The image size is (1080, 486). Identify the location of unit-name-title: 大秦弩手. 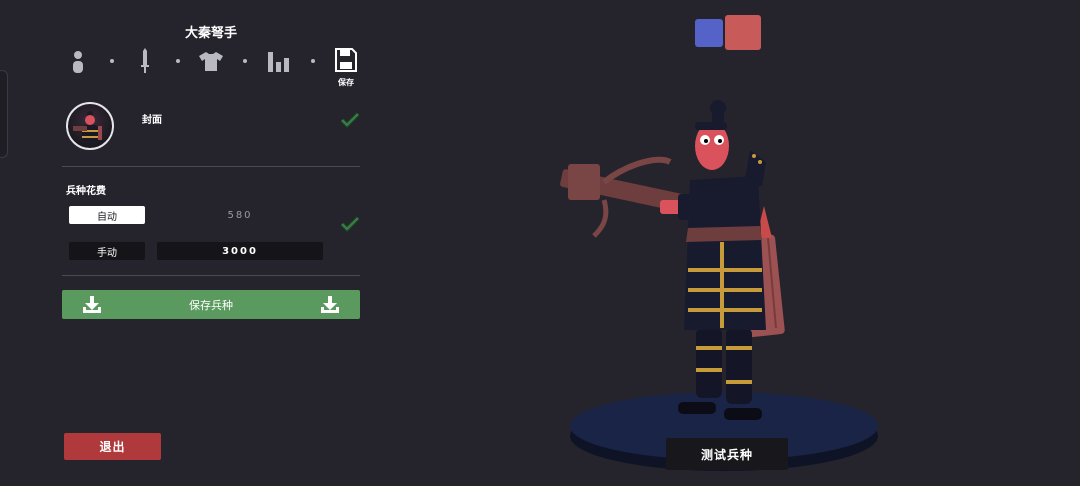
(210, 33).